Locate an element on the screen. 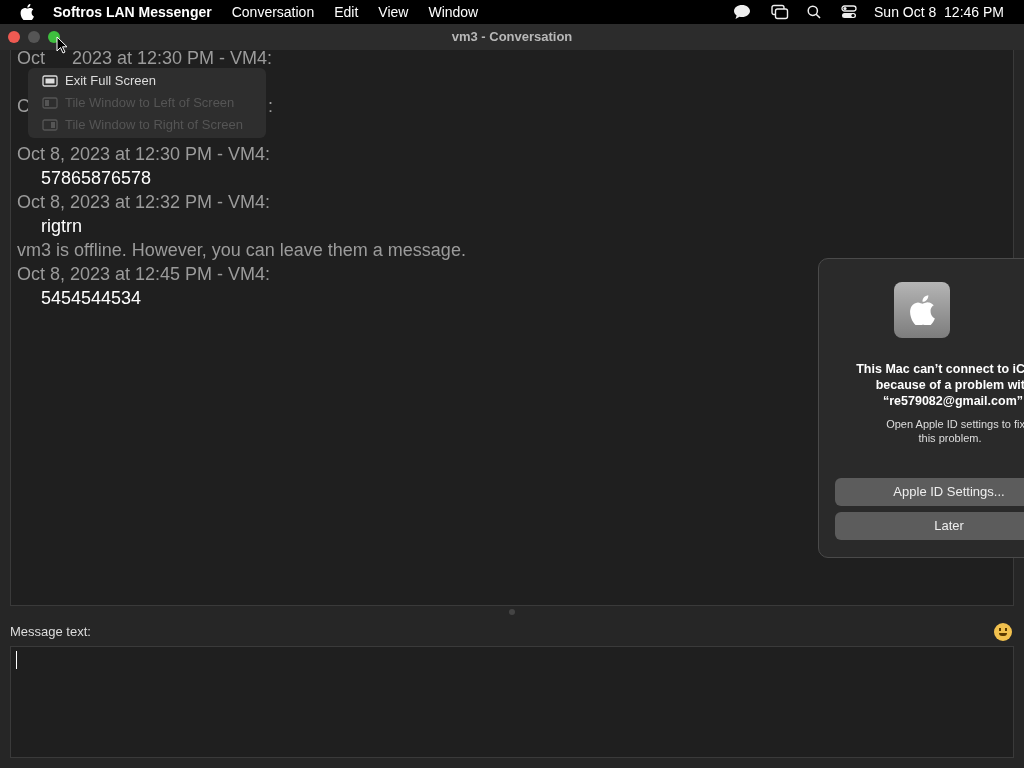 The height and width of the screenshot is (768, 1024). menu-item: View is located at coordinates (393, 12).